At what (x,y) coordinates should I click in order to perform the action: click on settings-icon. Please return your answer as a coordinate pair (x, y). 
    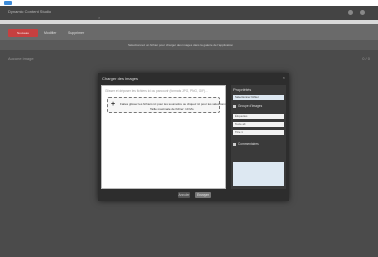
    Looking at the image, I should click on (362, 12).